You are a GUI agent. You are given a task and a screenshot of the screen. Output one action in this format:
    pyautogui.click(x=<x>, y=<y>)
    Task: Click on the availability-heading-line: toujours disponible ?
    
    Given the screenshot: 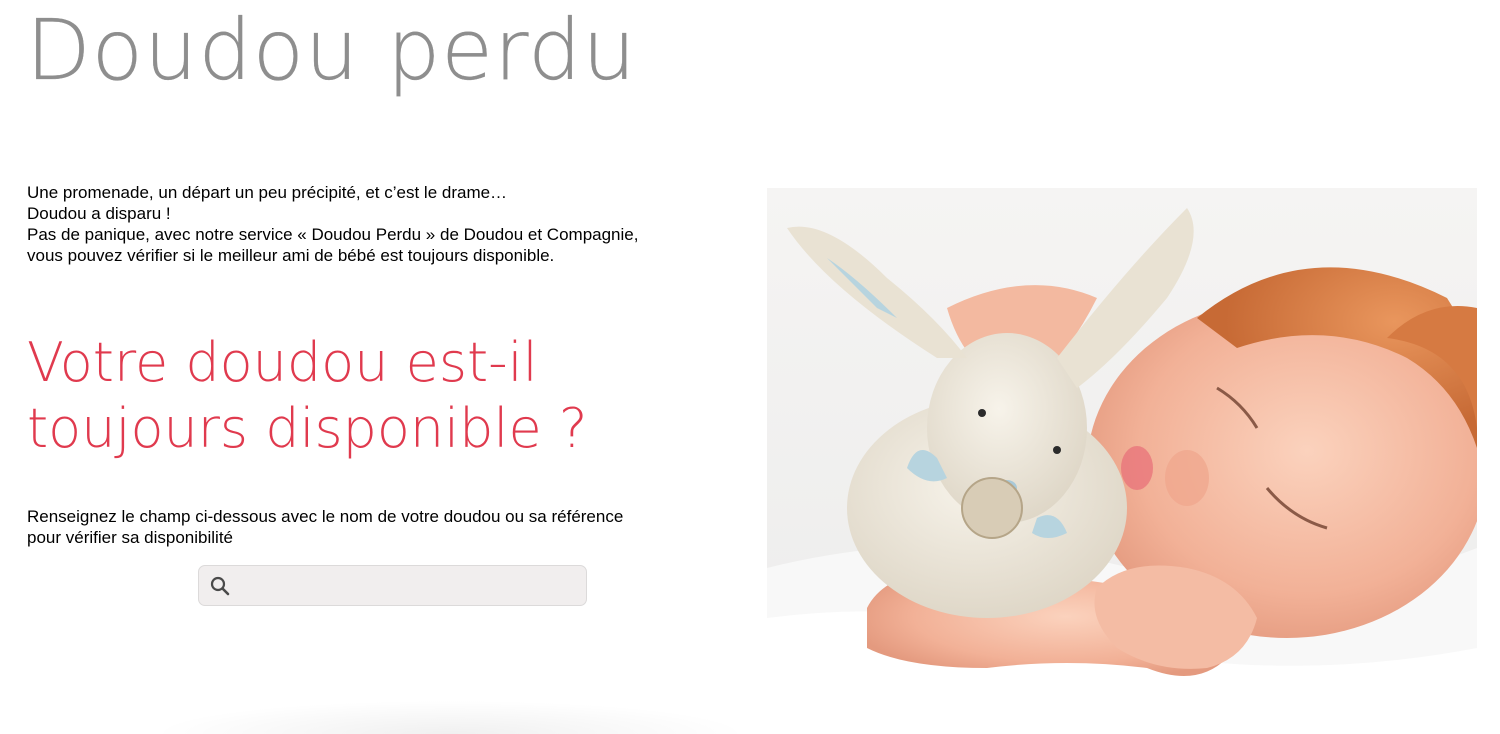 What is the action you would take?
    pyautogui.click(x=307, y=428)
    